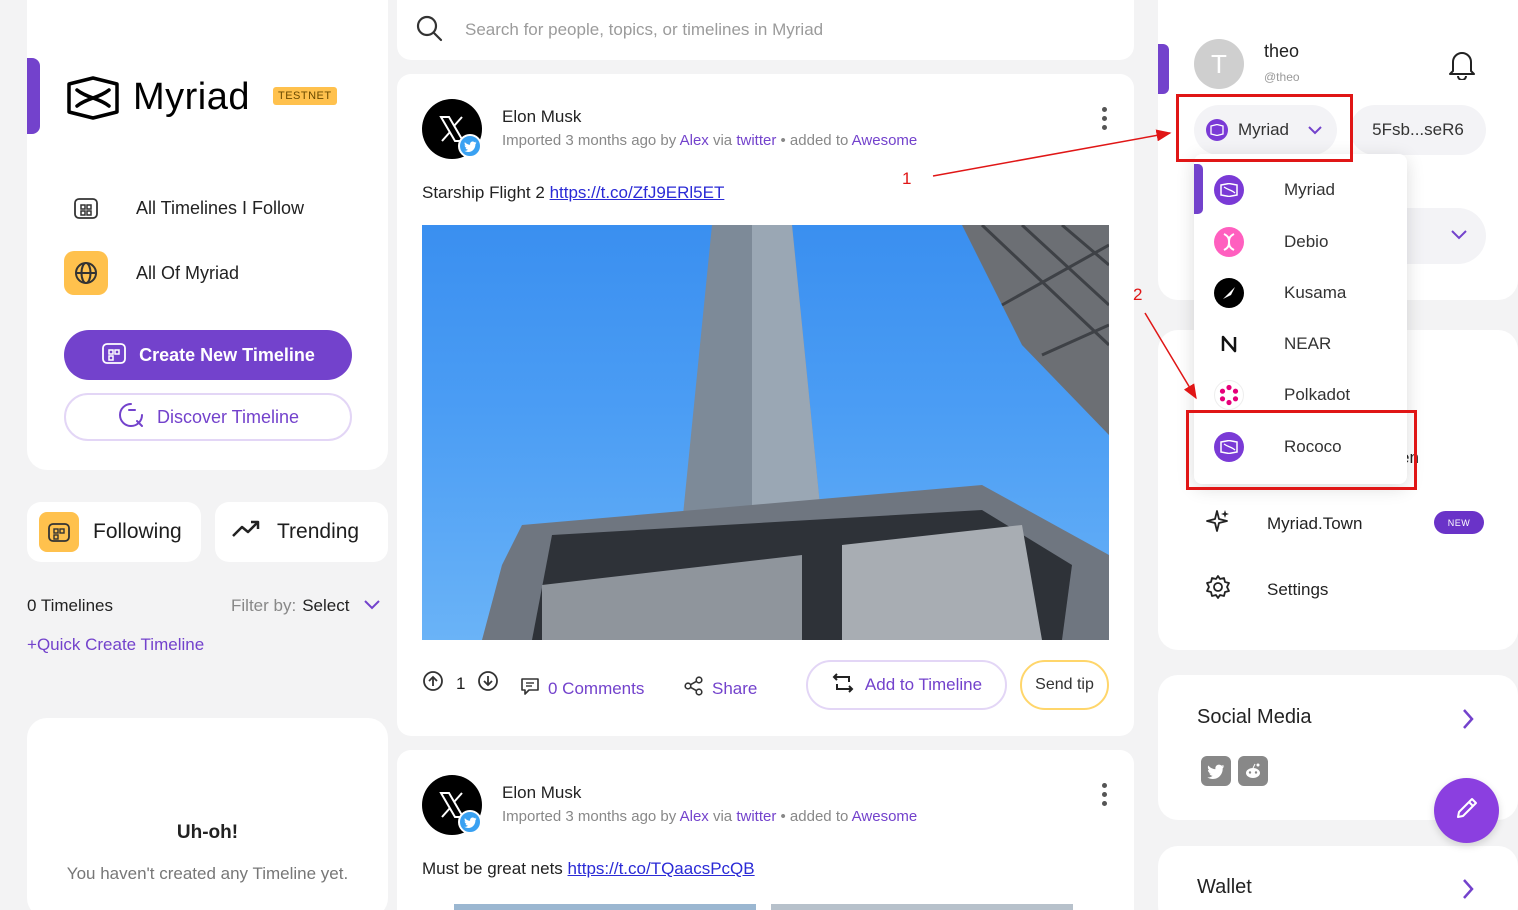 This screenshot has height=910, width=1518. Describe the element at coordinates (814, 816) in the screenshot. I see `meta-added: • added to` at that location.